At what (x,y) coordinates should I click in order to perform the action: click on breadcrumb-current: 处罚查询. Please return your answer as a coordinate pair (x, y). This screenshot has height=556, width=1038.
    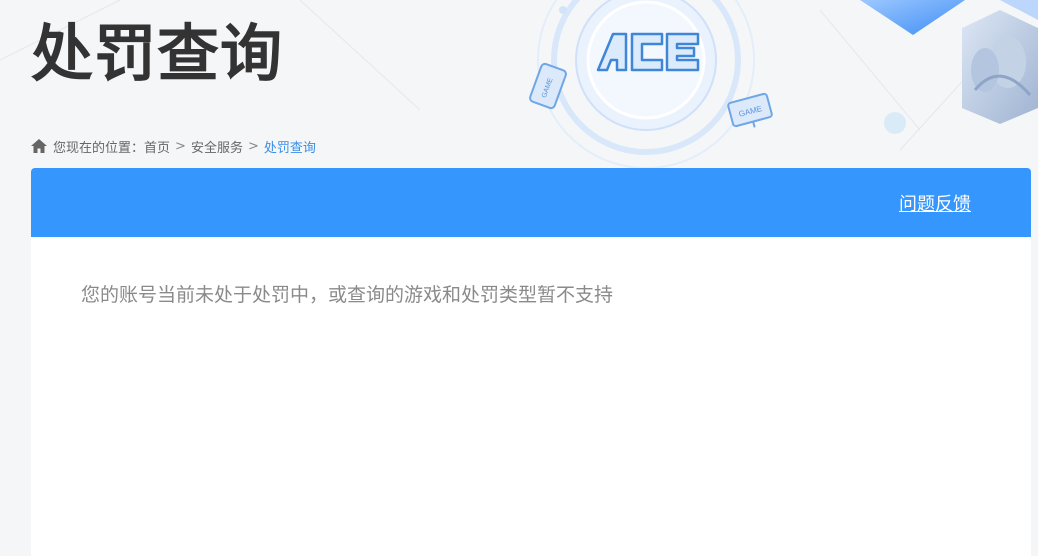
    Looking at the image, I should click on (289, 148).